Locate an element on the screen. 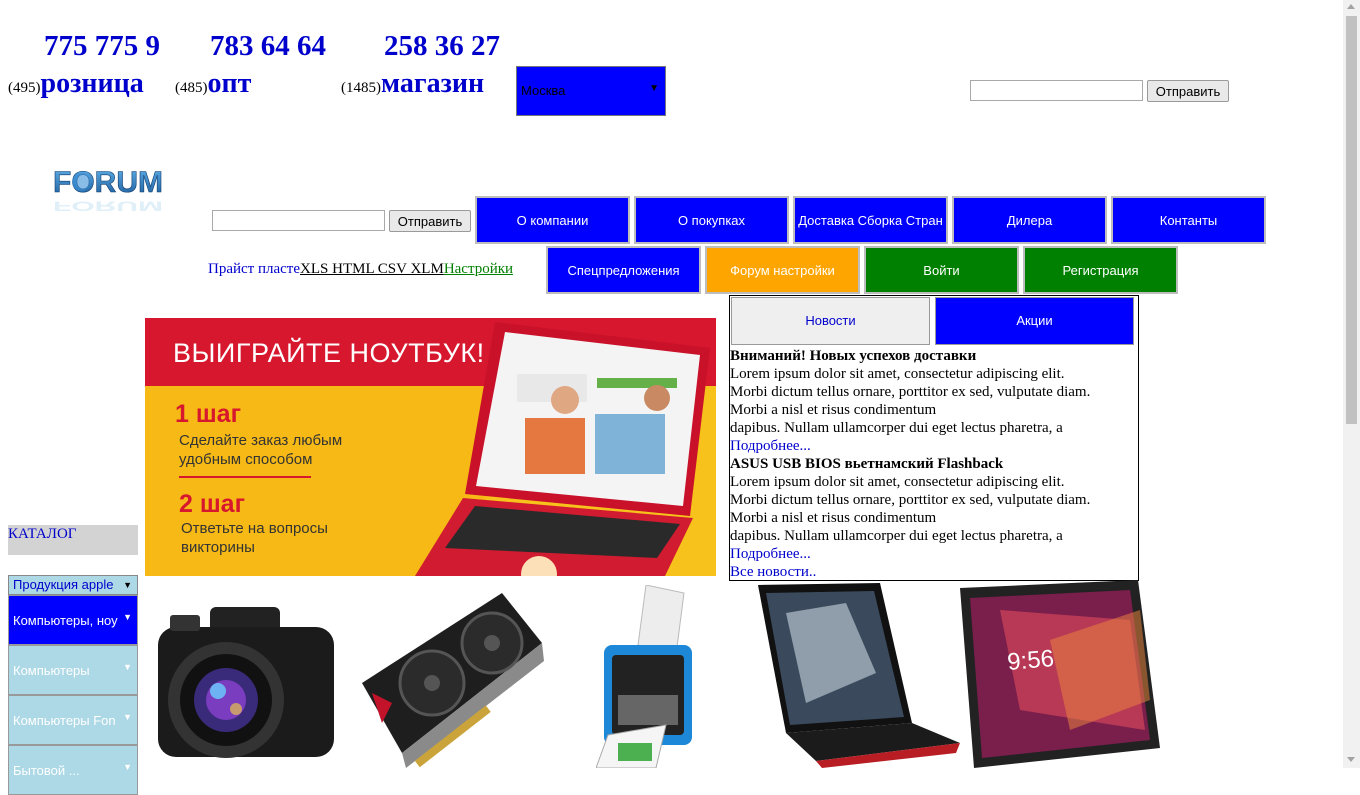 Image resolution: width=1360 pixels, height=795 pixels. department-label: магазин is located at coordinates (433, 83).